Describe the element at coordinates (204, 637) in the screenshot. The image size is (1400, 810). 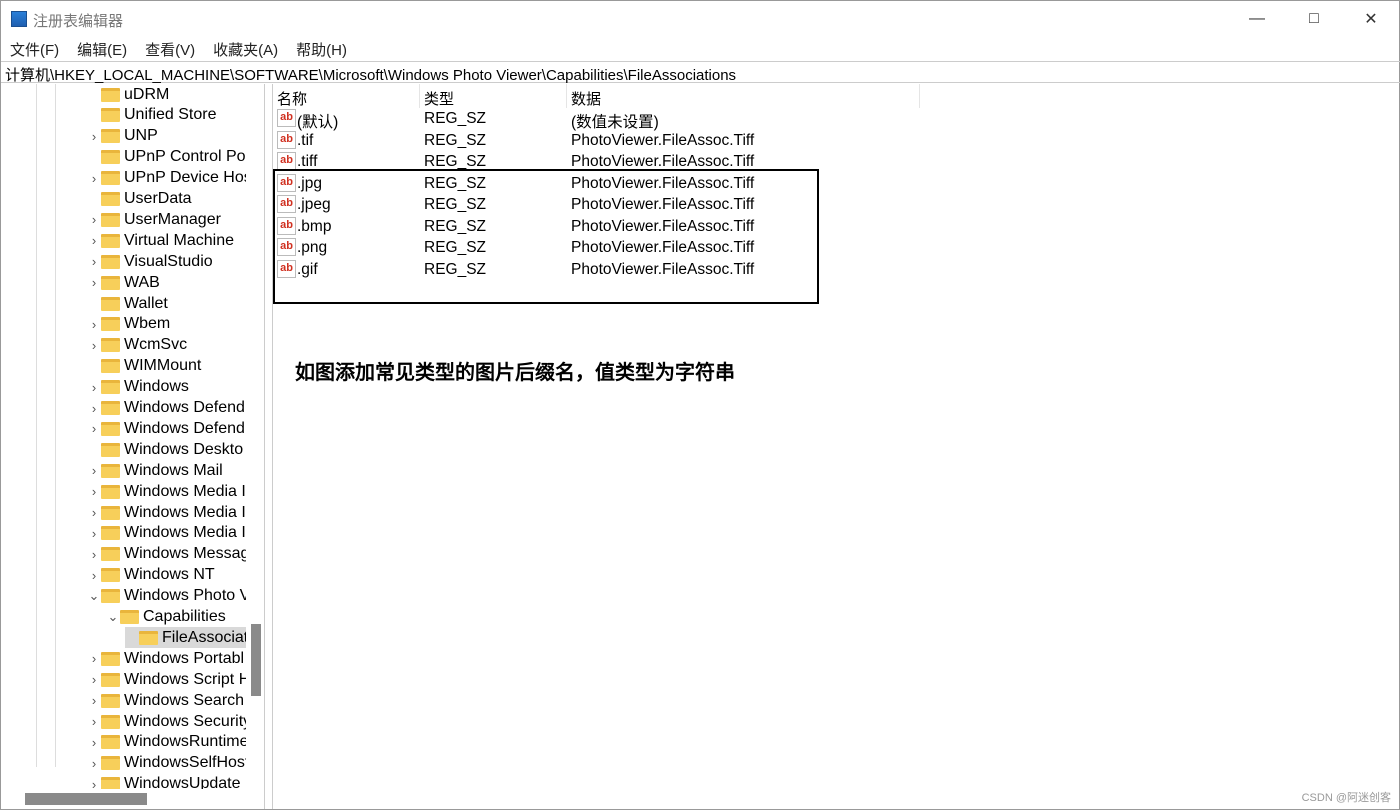
I see `tree-node-label: FileAssociat` at that location.